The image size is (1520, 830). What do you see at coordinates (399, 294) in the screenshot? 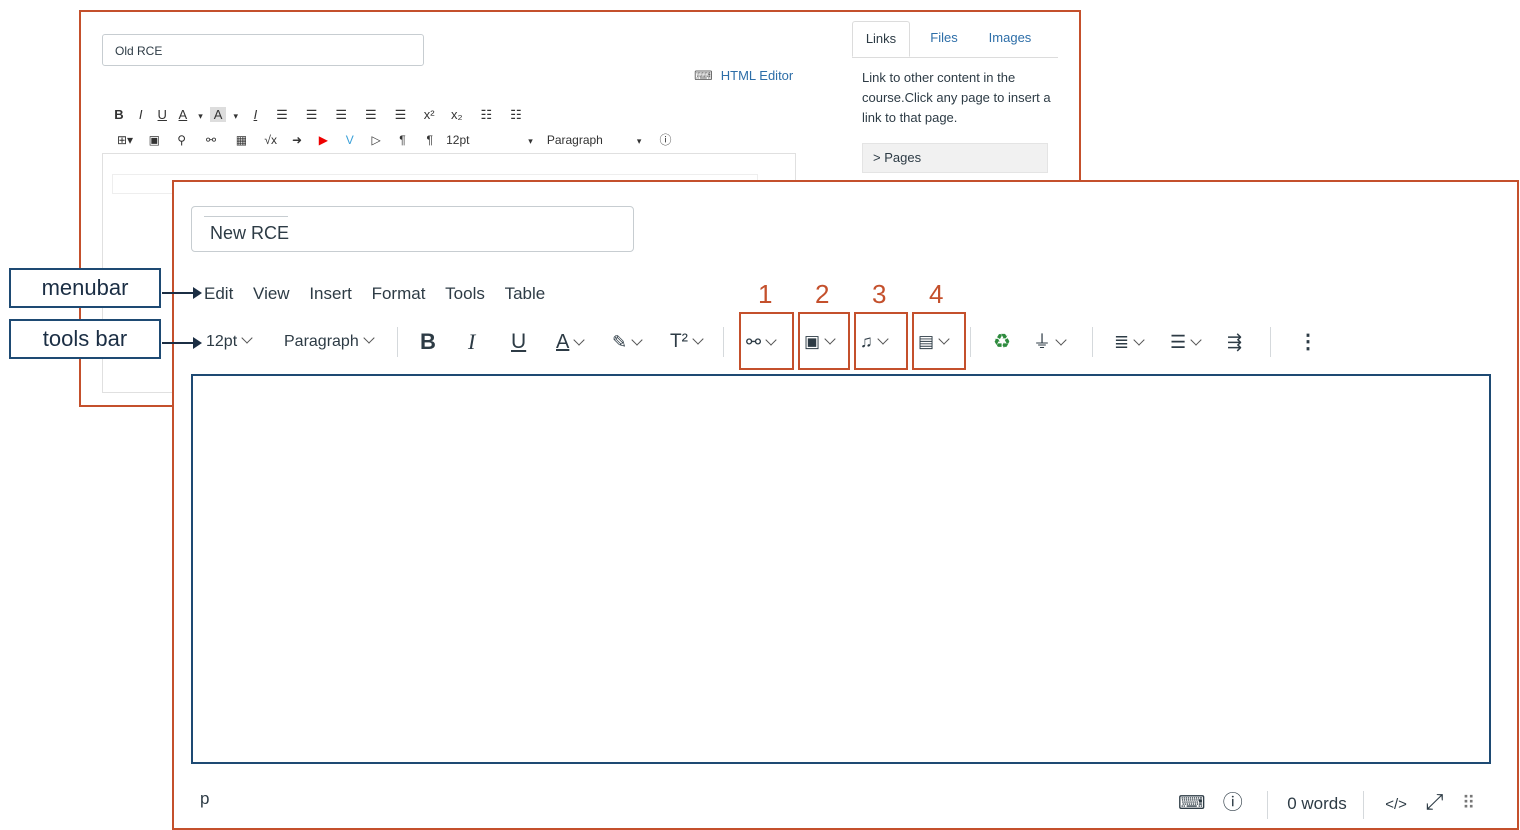
I see `menu-format: Format` at bounding box center [399, 294].